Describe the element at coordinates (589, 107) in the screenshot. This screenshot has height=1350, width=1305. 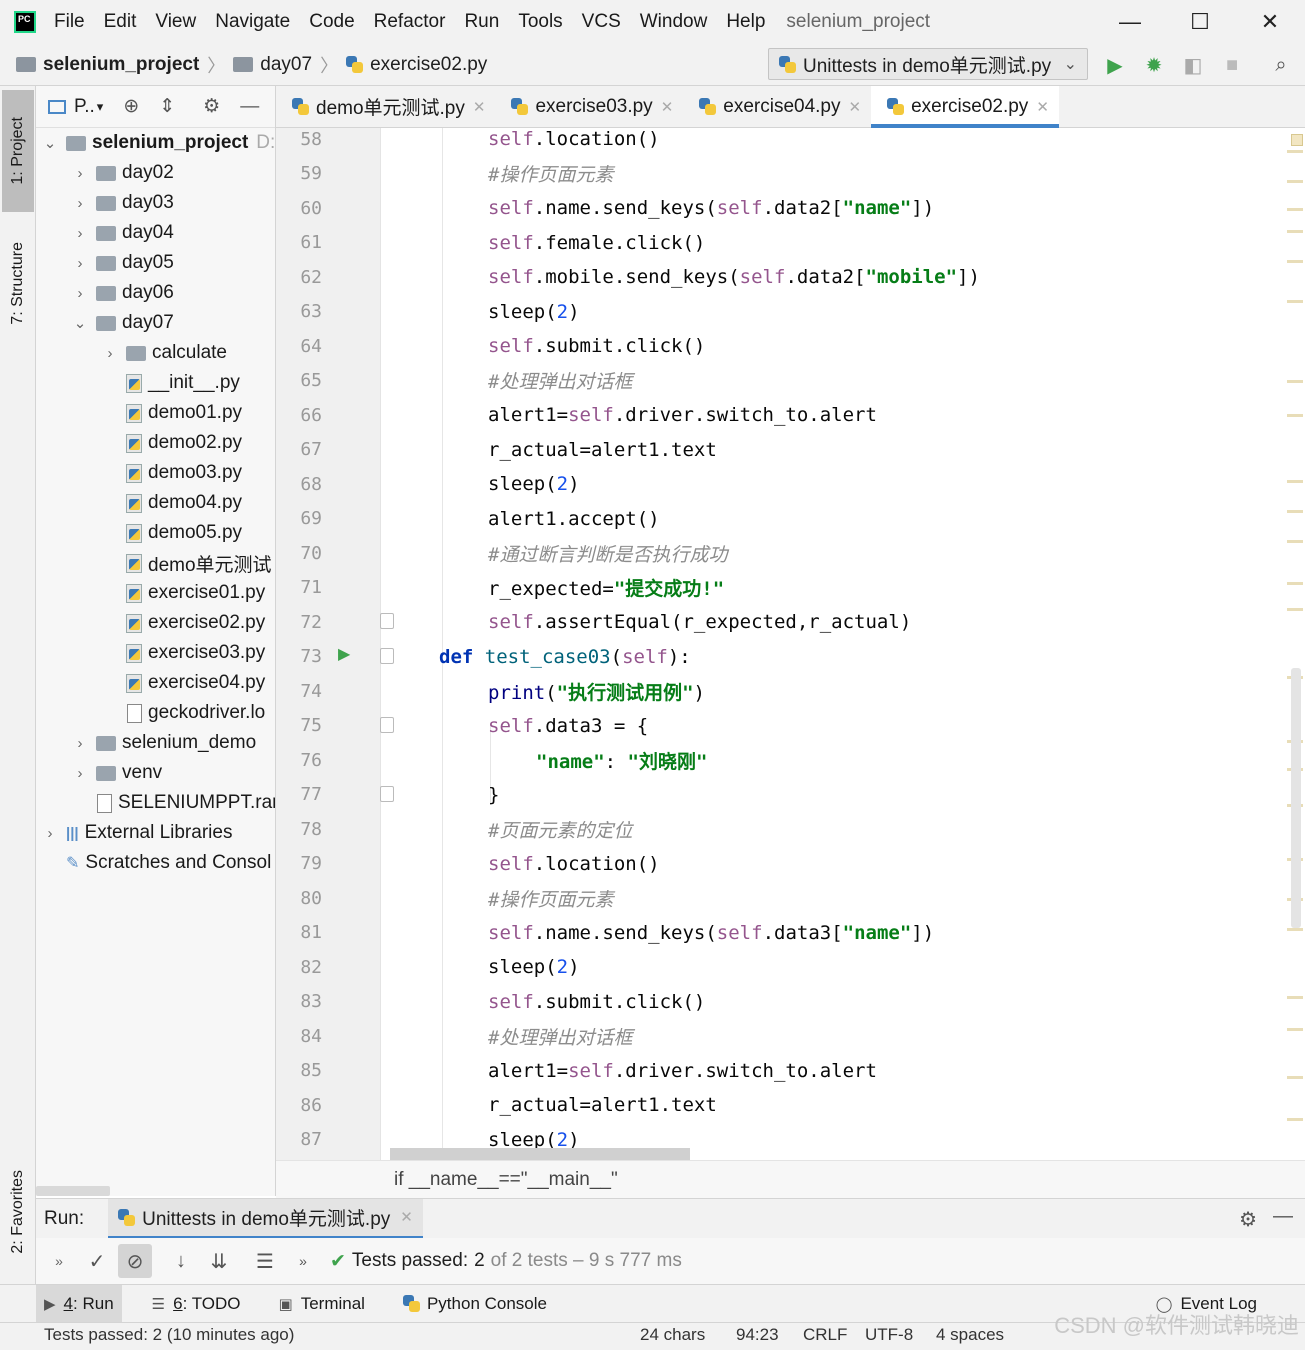
I see `editor-tab-exercise03: exercise03.py ✕` at that location.